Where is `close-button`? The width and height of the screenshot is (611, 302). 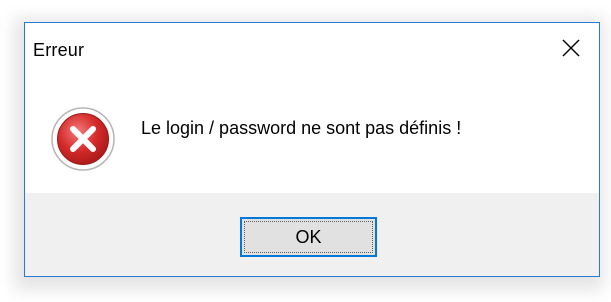
close-button is located at coordinates (570, 48).